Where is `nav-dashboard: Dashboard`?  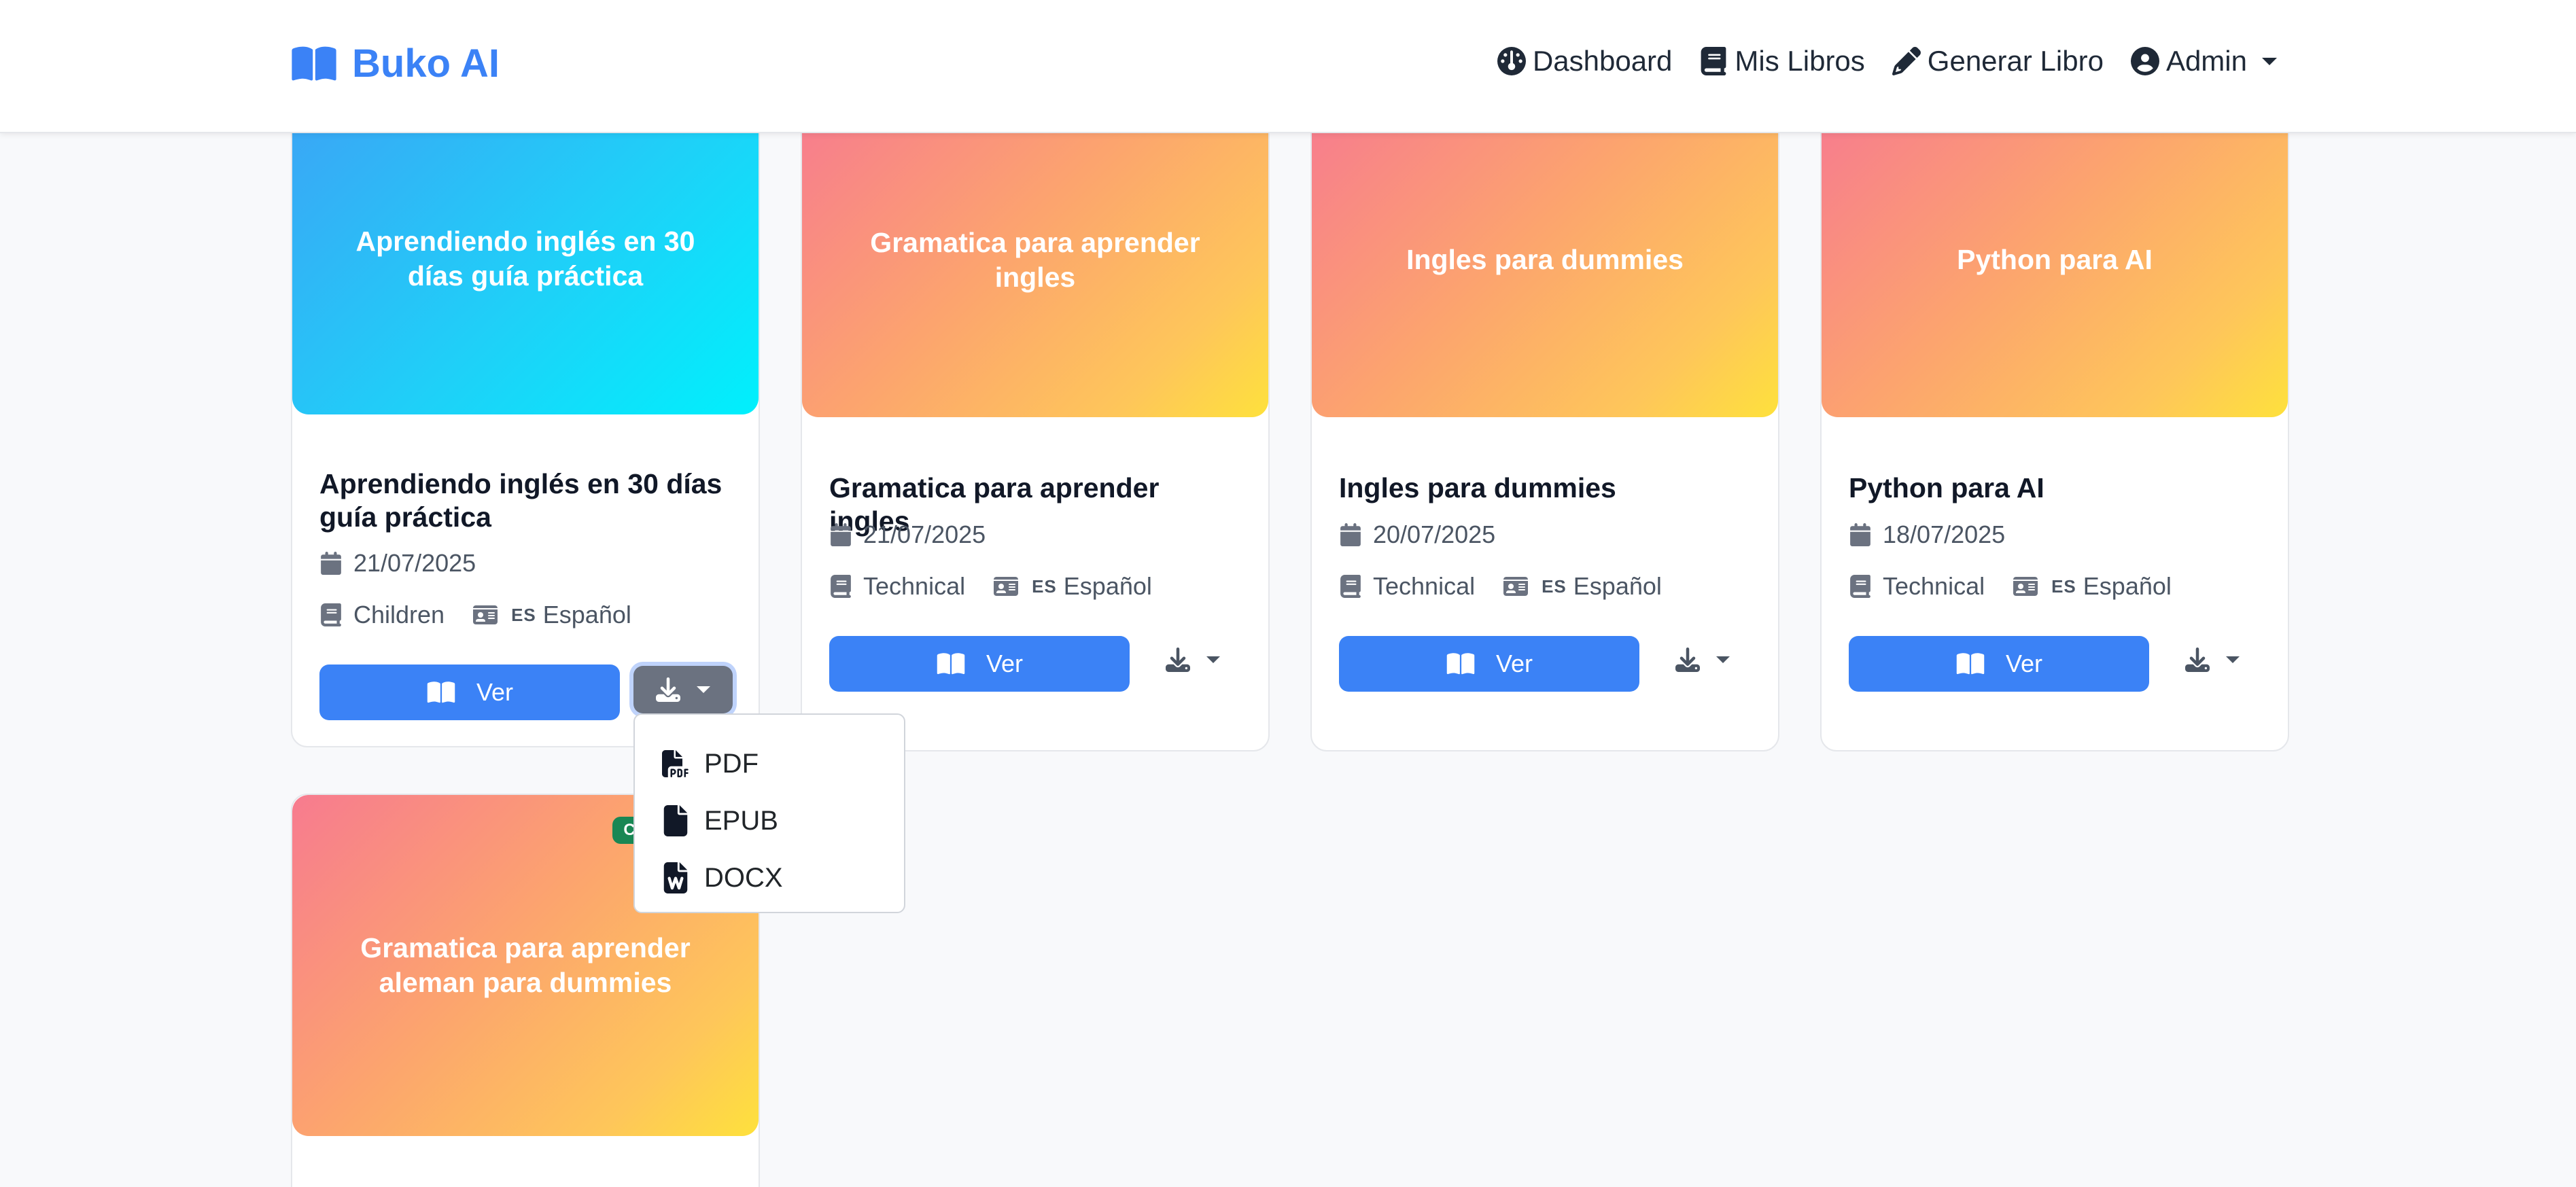 nav-dashboard: Dashboard is located at coordinates (1584, 61).